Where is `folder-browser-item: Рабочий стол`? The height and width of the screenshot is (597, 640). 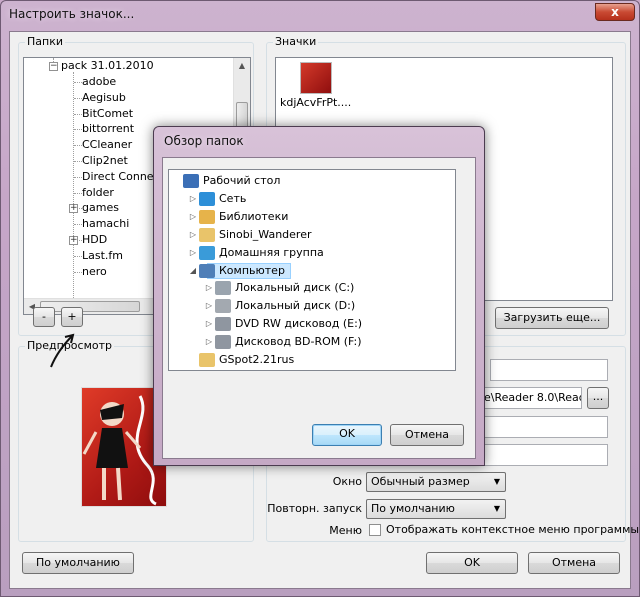 folder-browser-item: Рабочий стол is located at coordinates (312, 181).